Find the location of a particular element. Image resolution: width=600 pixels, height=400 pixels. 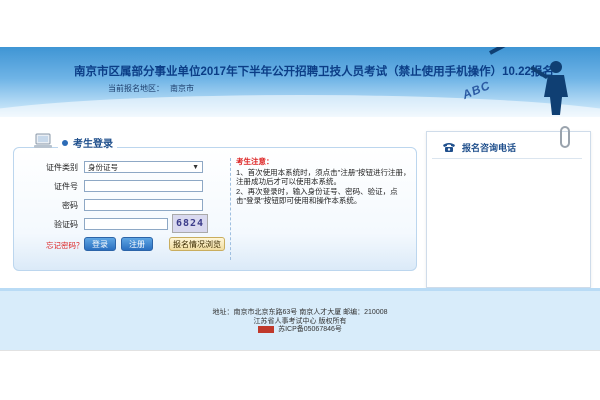

id-type-select: 身份证号 ▼ is located at coordinates (143, 167).